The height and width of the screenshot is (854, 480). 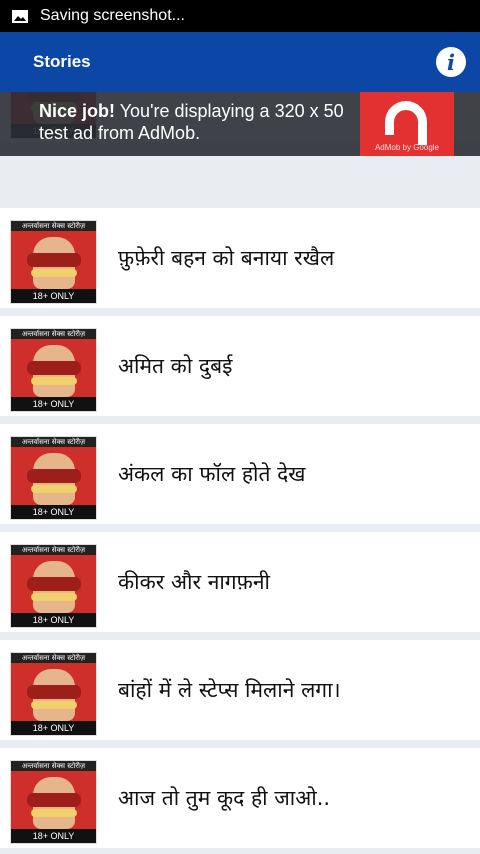 What do you see at coordinates (62, 61) in the screenshot?
I see `app-title: Stories` at bounding box center [62, 61].